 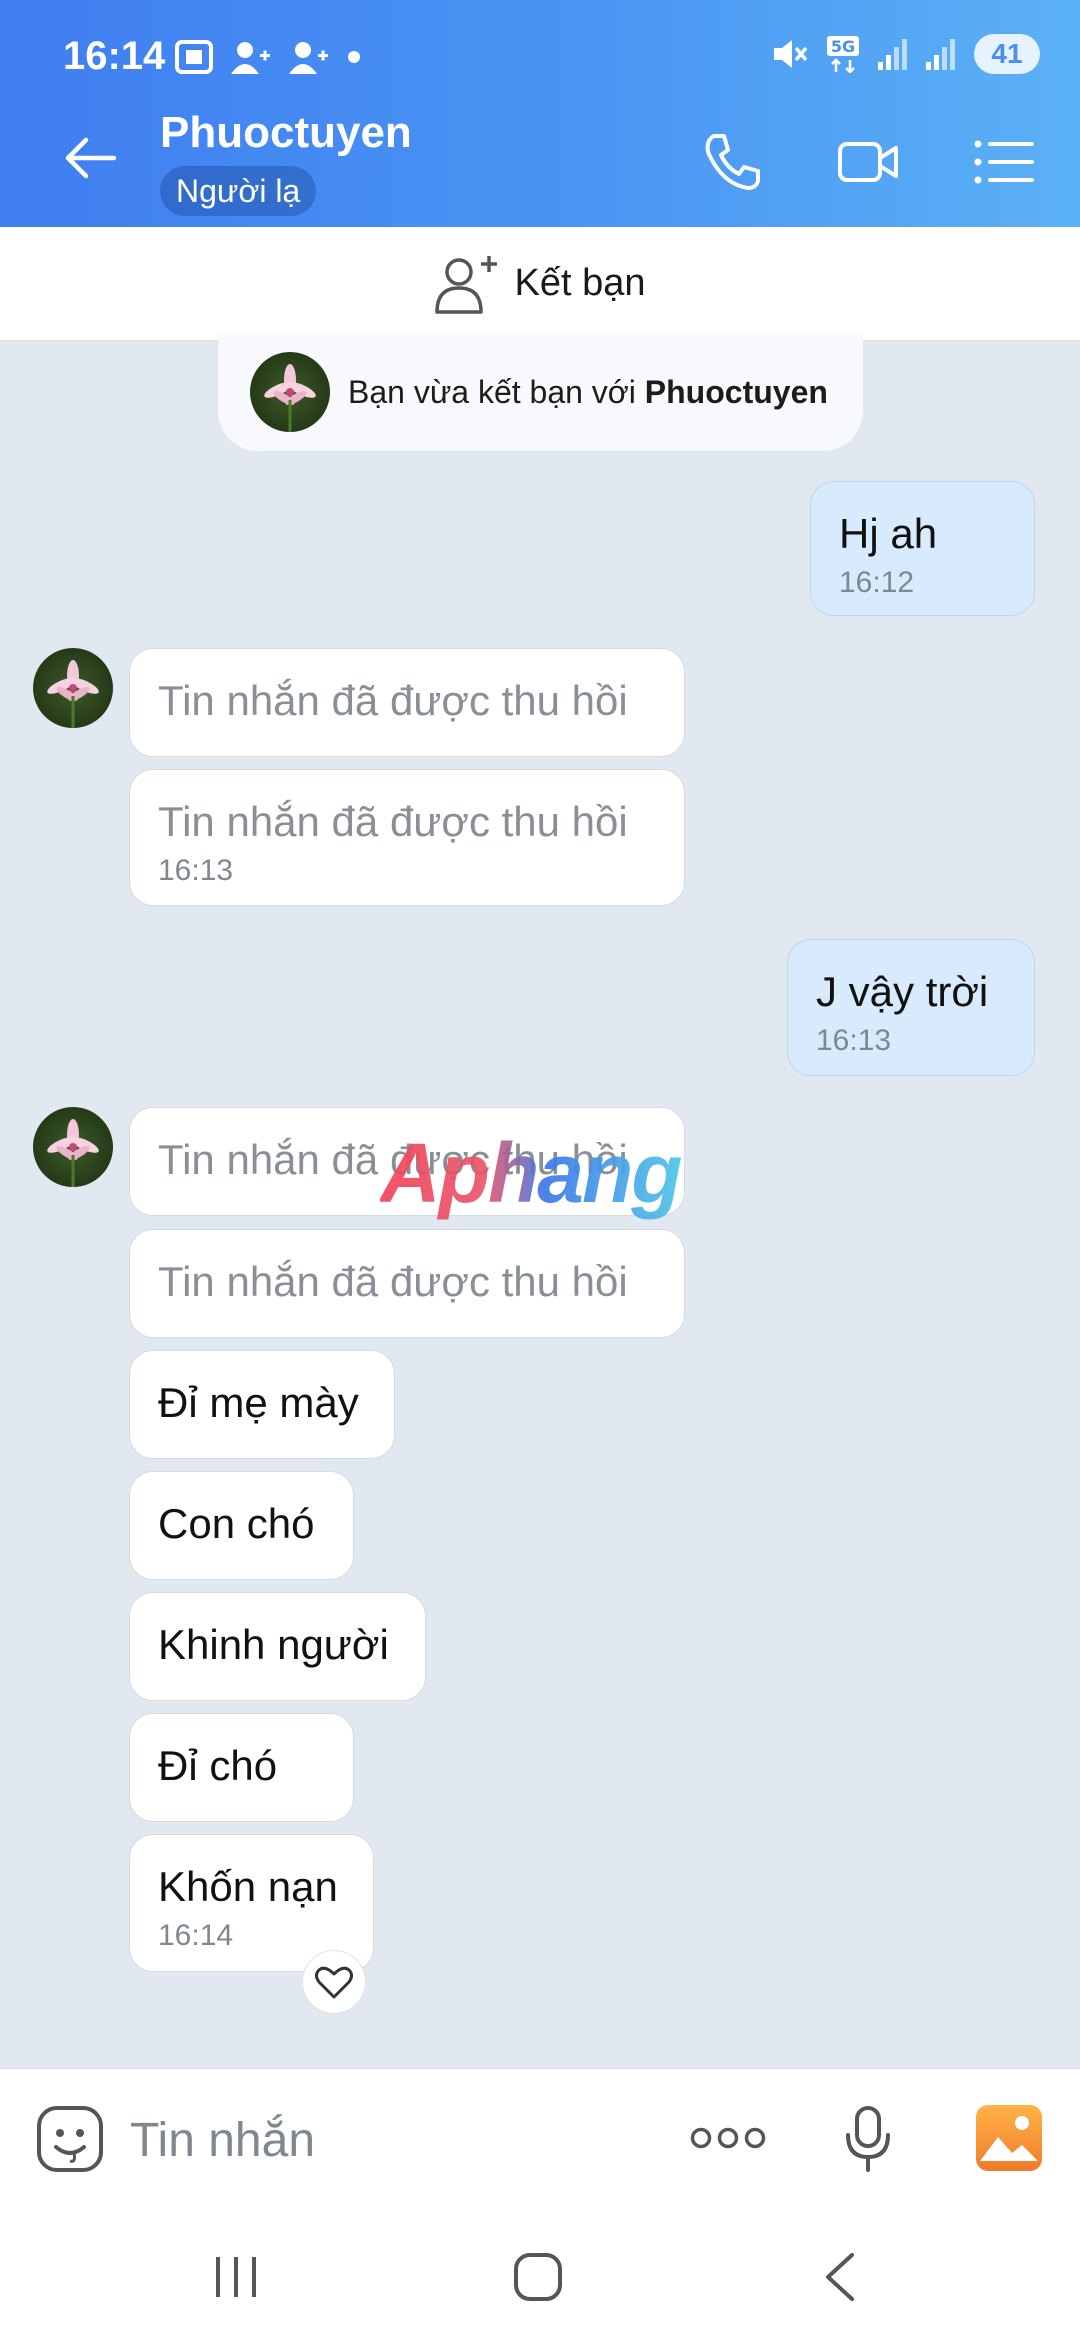 I want to click on message-text: Đỉ mẹ mày, so click(x=258, y=1402).